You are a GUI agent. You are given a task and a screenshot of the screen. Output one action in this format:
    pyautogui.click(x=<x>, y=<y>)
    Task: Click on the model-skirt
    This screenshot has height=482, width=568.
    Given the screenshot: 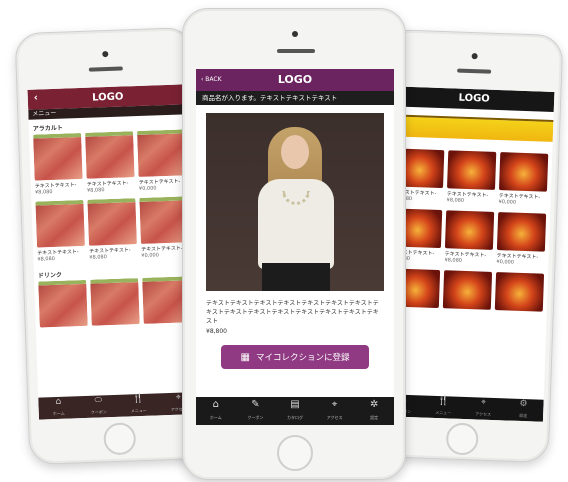 What is the action you would take?
    pyautogui.click(x=296, y=277)
    